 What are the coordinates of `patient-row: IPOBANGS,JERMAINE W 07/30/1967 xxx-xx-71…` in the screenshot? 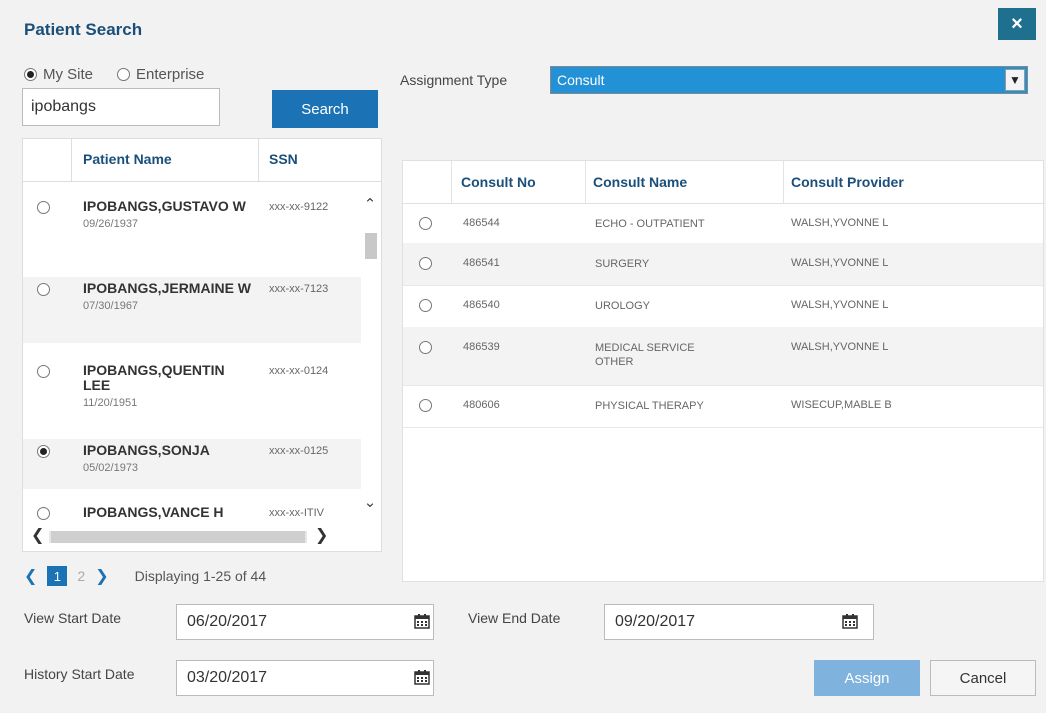 It's located at (192, 310).